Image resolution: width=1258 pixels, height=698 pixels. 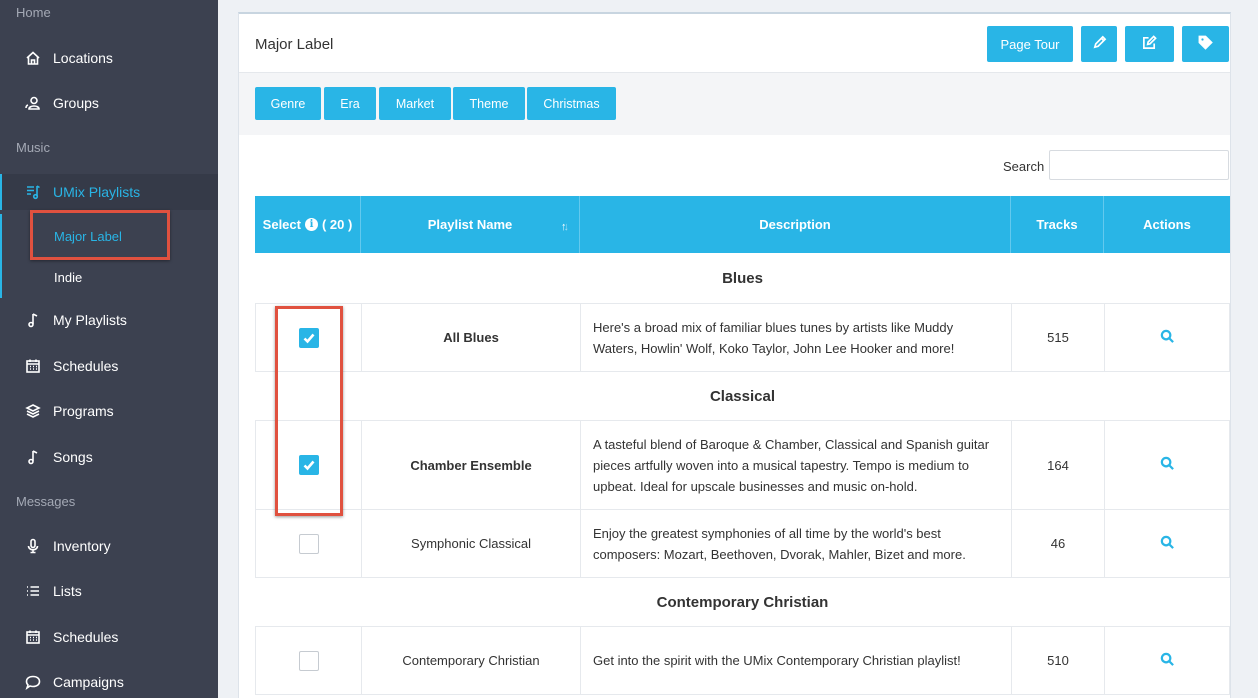 I want to click on sidebar-item-label: Campaigns, so click(x=88, y=682).